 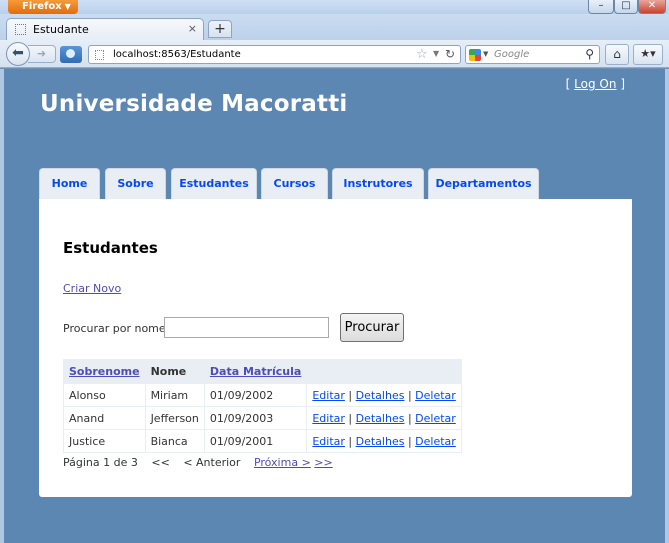 I want to click on column-header-actions, so click(x=384, y=371).